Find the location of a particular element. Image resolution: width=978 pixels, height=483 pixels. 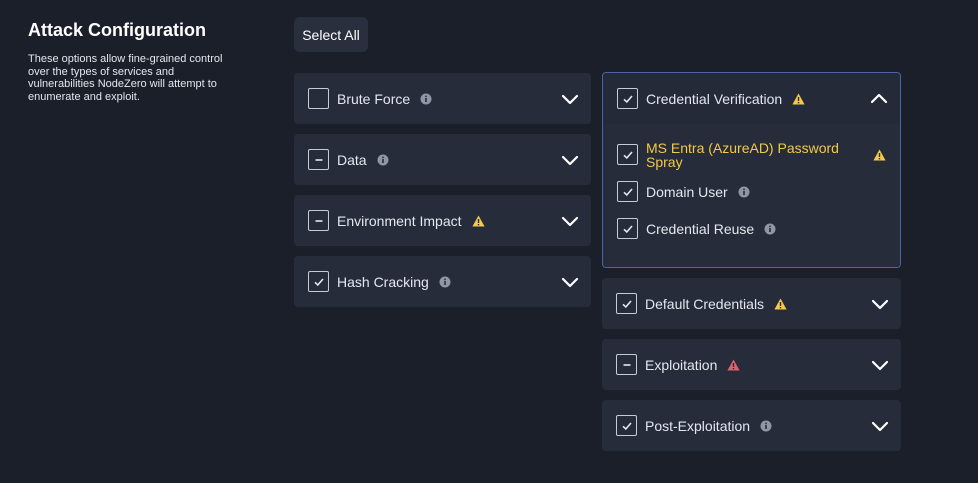

post-exploitation-checkbox is located at coordinates (626, 425).